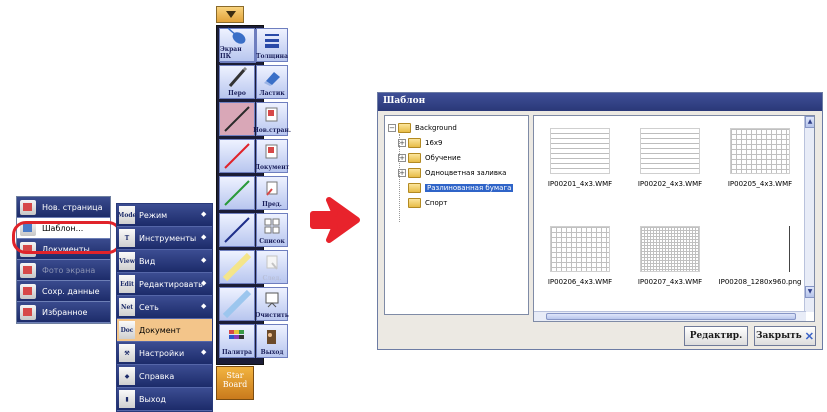 This screenshot has height=412, width=827. I want to click on submenu-item-label: Сохр. данные, so click(71, 291).